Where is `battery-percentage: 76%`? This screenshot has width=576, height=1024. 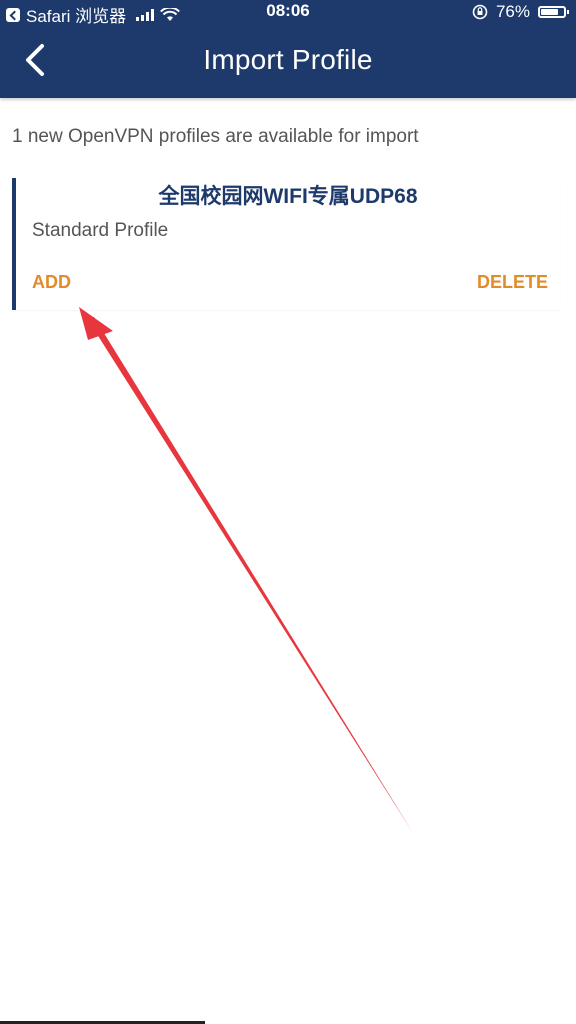
battery-percentage: 76% is located at coordinates (512, 11).